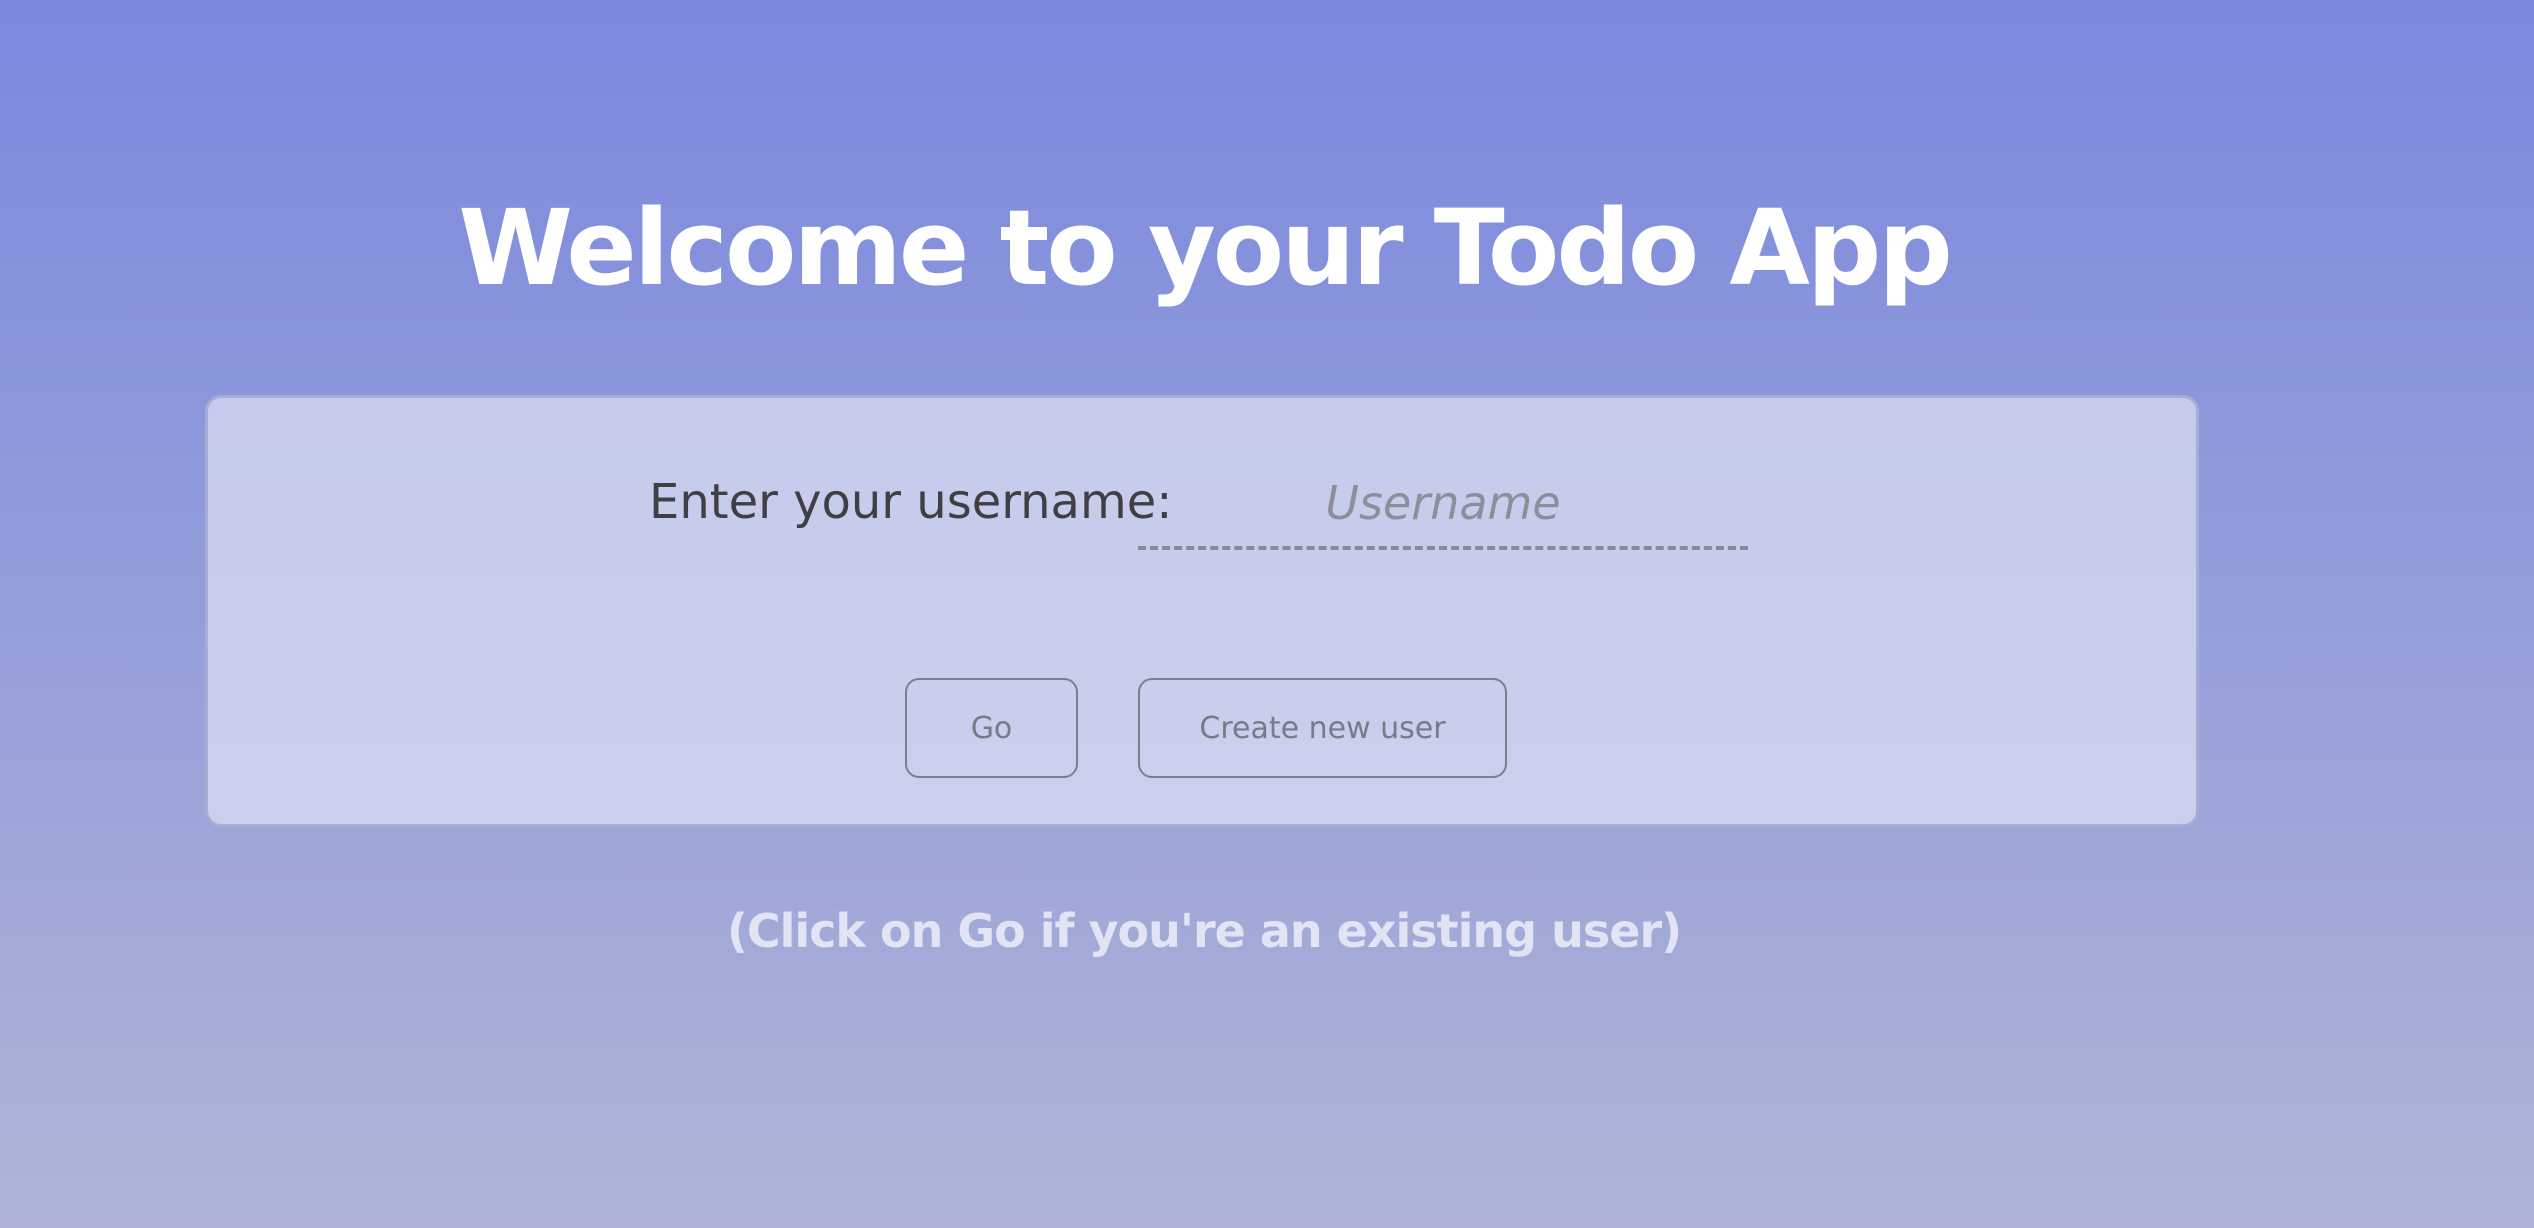 This screenshot has height=1228, width=2534. Describe the element at coordinates (911, 502) in the screenshot. I see `username-label: Enter your username:` at that location.